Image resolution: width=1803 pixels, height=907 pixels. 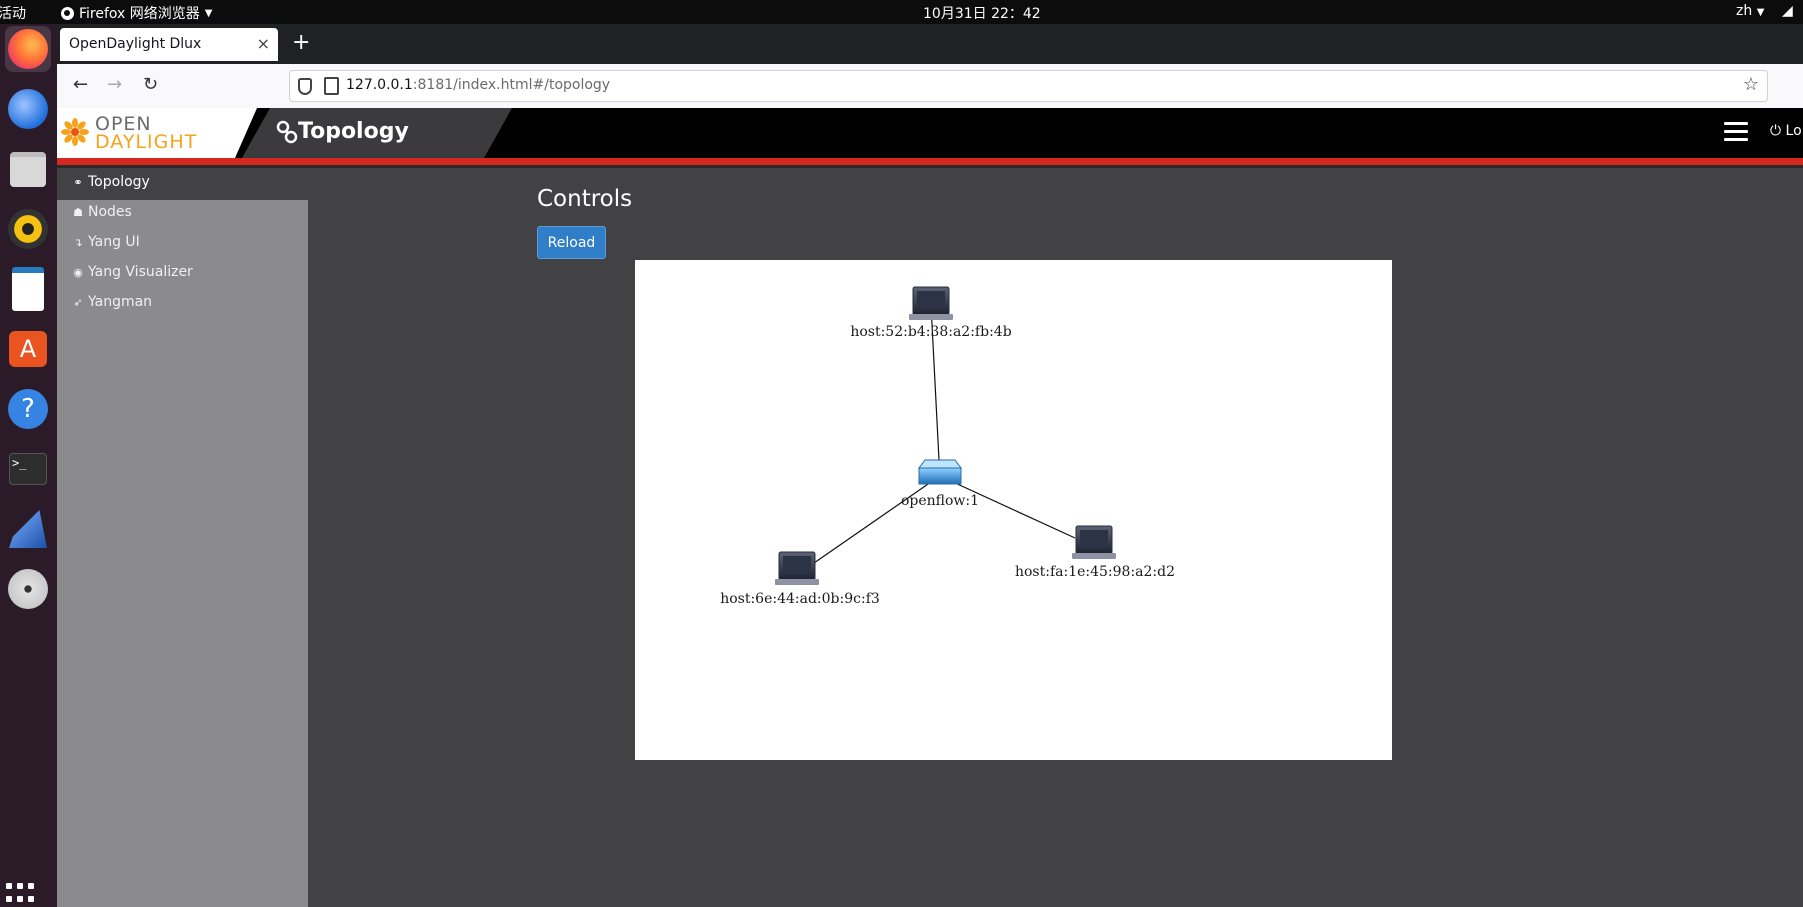 I want to click on tab-opendaylight: OpenDaylight Dlux ×, so click(x=169, y=44).